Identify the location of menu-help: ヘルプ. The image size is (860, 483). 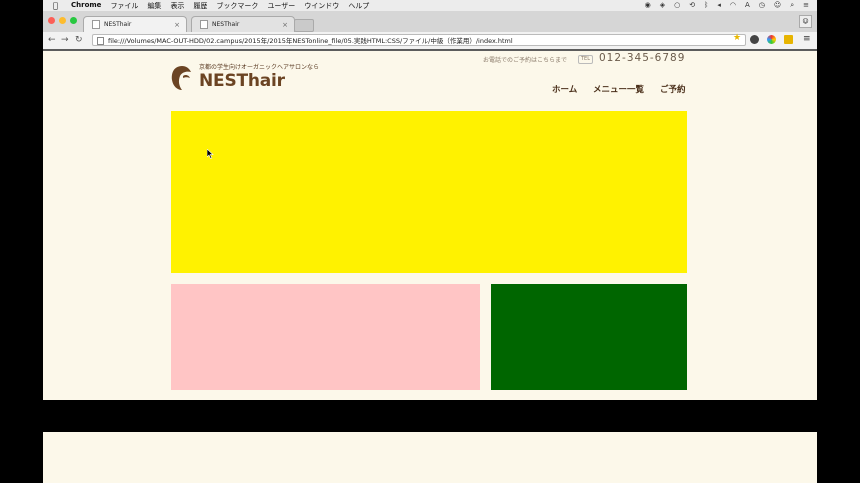
(358, 6).